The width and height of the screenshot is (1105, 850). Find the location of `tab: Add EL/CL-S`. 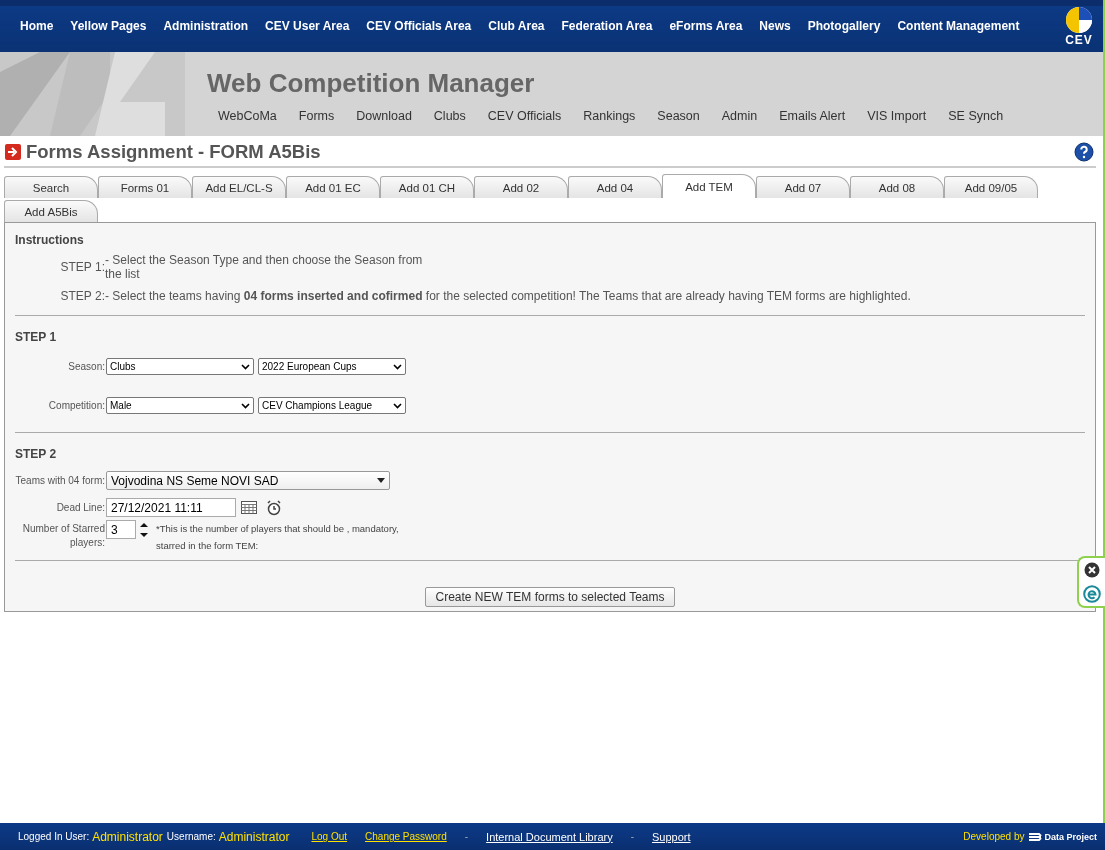

tab: Add EL/CL-S is located at coordinates (239, 187).